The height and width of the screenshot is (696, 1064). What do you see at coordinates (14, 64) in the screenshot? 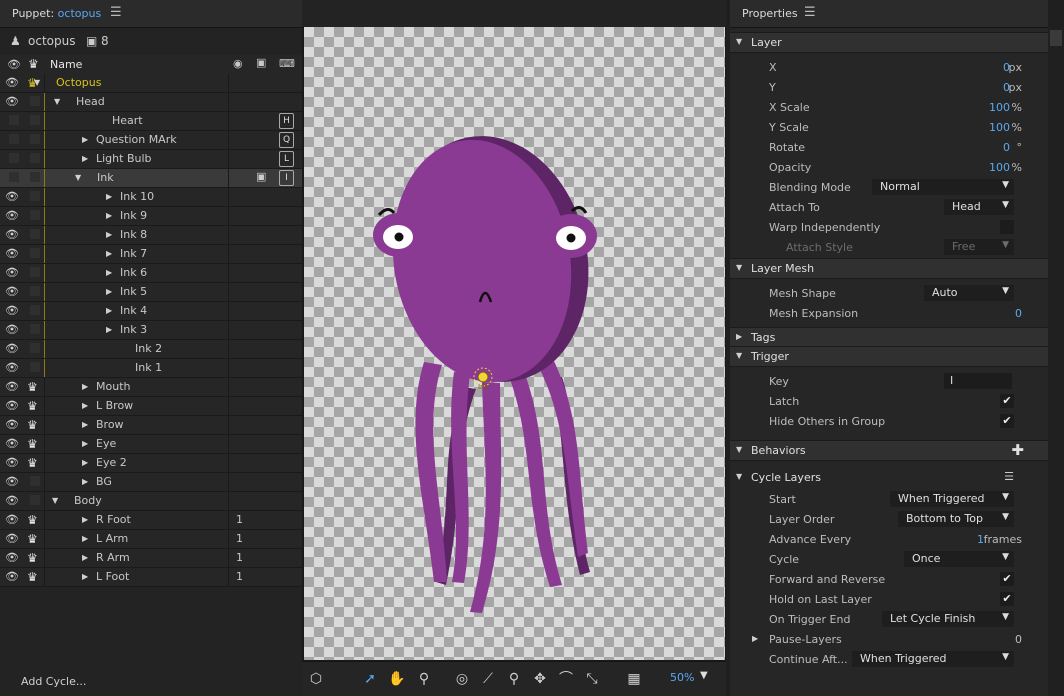
I see `eye-column-icon: 👁` at bounding box center [14, 64].